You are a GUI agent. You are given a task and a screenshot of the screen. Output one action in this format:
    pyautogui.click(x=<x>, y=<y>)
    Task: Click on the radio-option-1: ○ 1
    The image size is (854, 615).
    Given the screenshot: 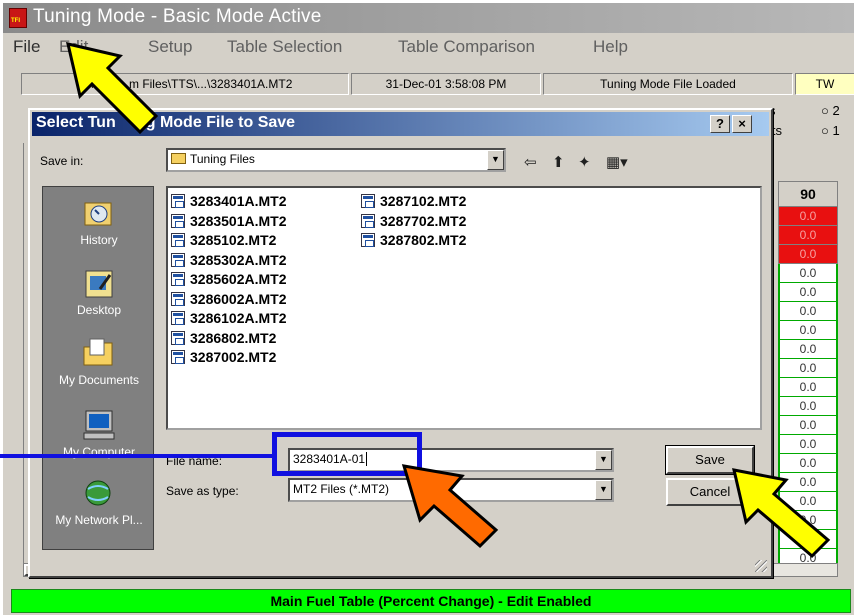 What is the action you would take?
    pyautogui.click(x=830, y=130)
    